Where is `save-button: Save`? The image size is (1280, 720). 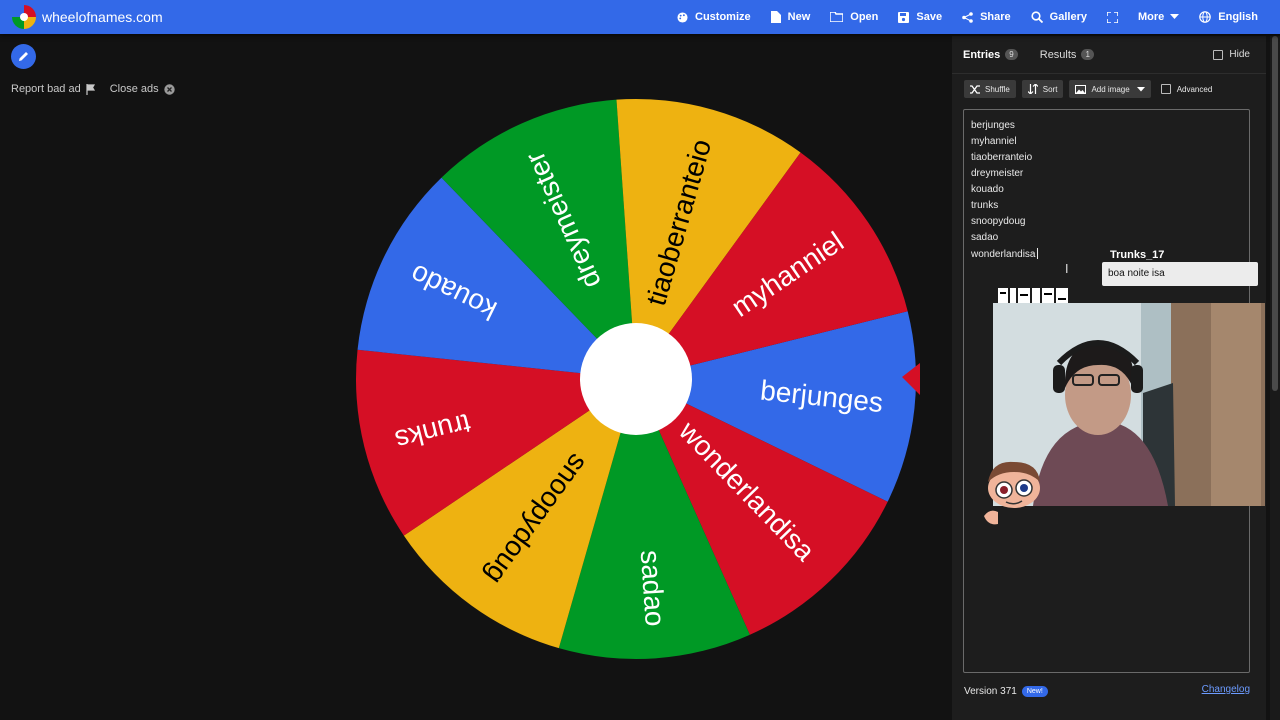 save-button: Save is located at coordinates (920, 17).